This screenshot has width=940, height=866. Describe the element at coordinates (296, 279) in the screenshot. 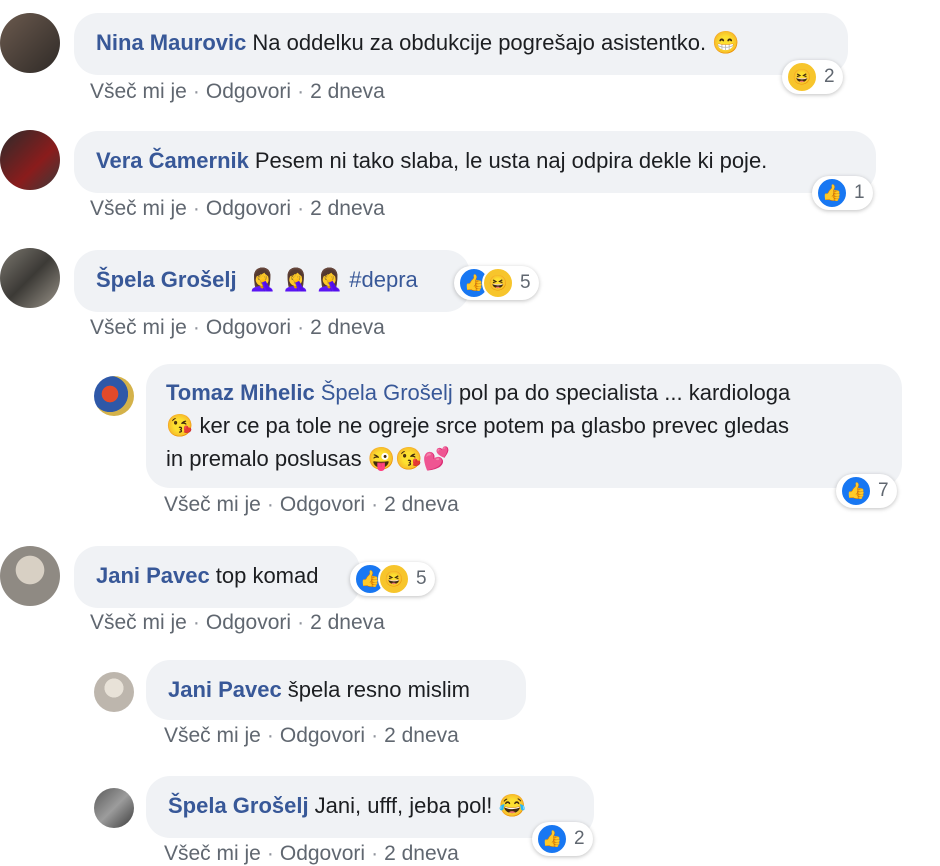

I see `facepalm-emoji: 🤦‍♀️ 🤦‍♀️ 🤦‍♀️` at that location.